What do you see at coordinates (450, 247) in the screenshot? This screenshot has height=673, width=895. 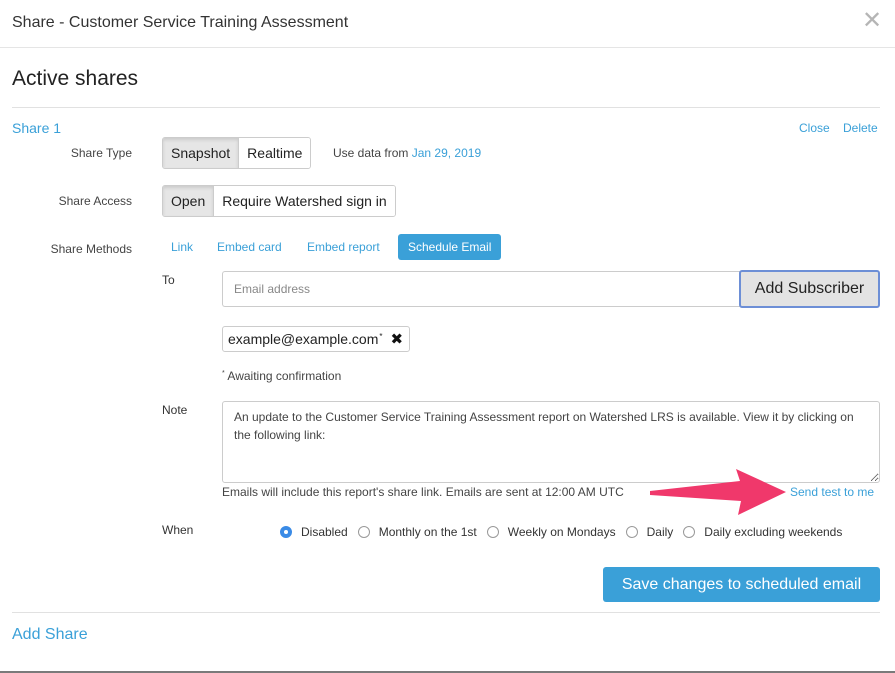 I see `tab-schedule-email: Schedule Email` at bounding box center [450, 247].